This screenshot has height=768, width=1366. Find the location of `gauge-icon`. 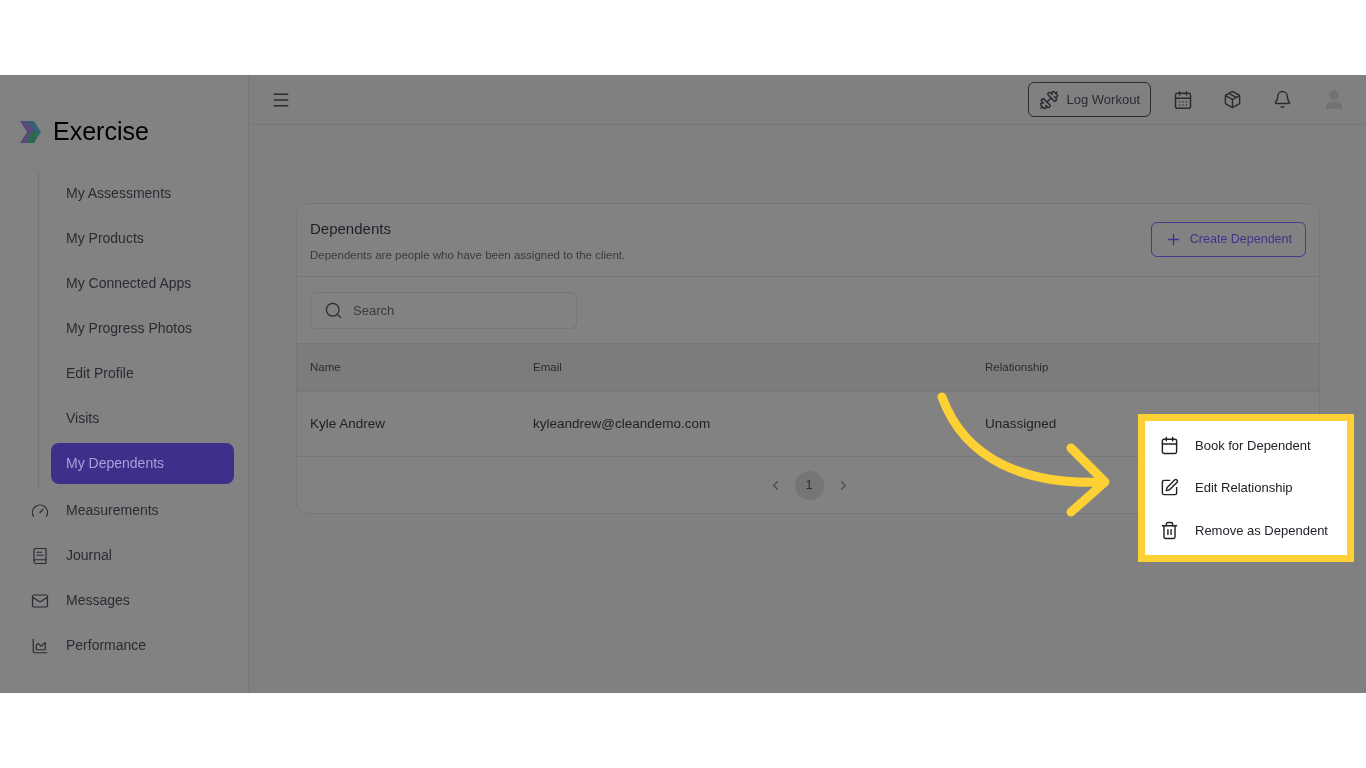

gauge-icon is located at coordinates (40, 510).